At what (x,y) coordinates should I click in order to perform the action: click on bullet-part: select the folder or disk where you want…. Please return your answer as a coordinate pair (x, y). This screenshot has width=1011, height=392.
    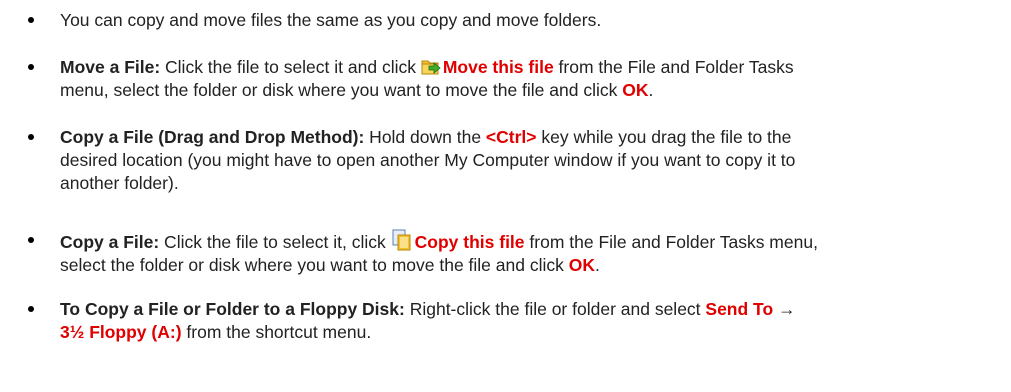
    Looking at the image, I should click on (314, 265).